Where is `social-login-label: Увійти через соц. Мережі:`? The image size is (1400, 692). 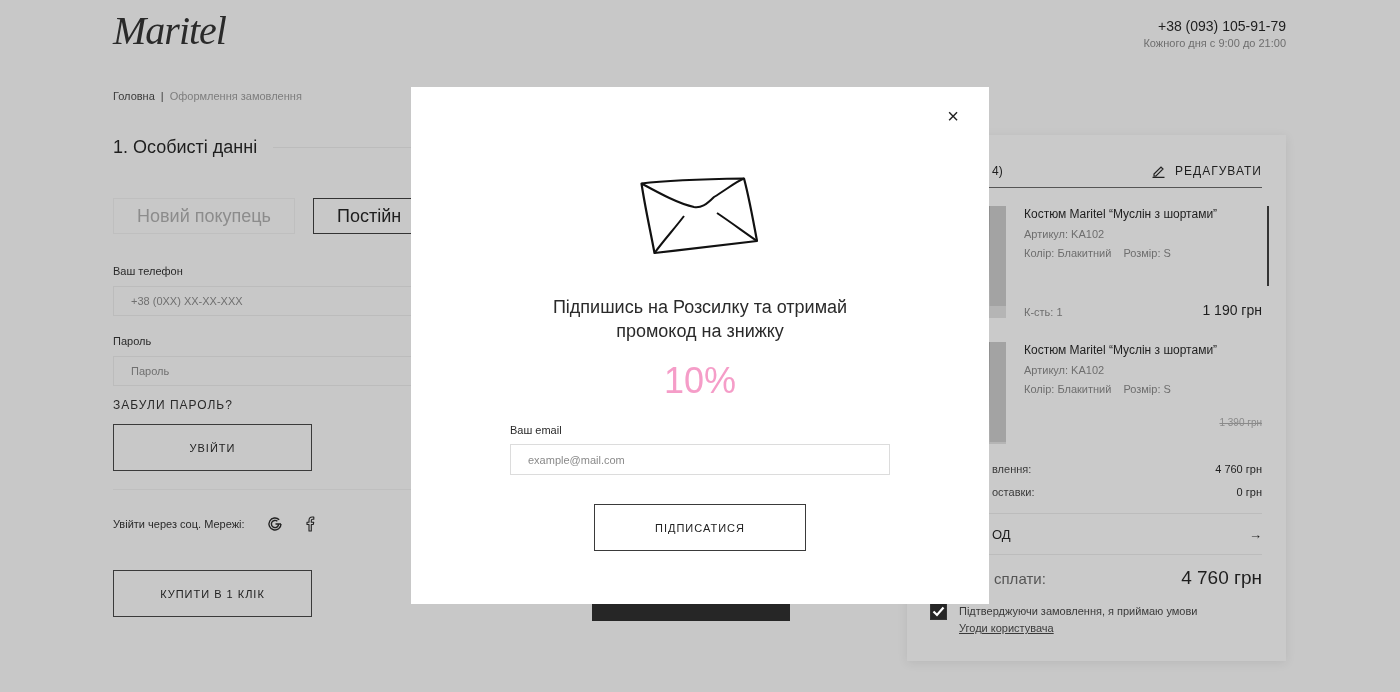
social-login-label: Увійти через соц. Мережі: is located at coordinates (179, 524).